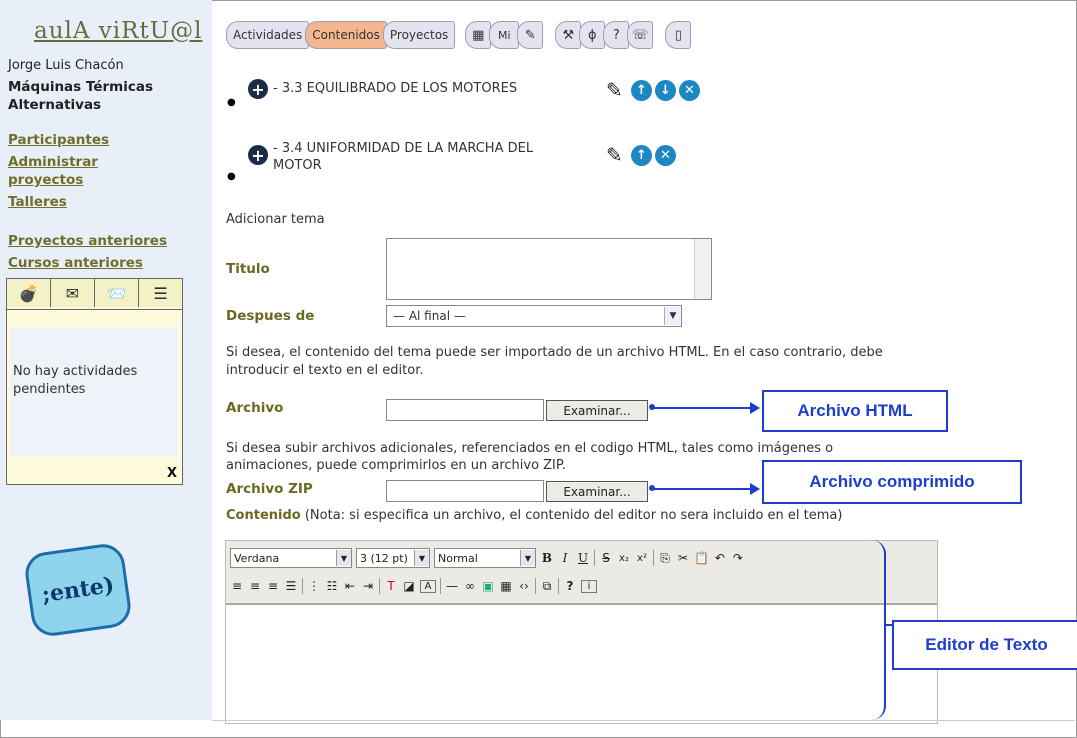 Image resolution: width=1077 pixels, height=738 pixels. I want to click on paste-icon: 📋, so click(701, 558).